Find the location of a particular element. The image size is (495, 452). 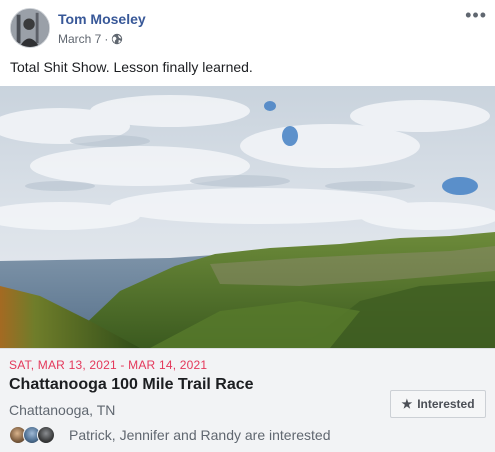

post-meta: March 7 · is located at coordinates (90, 39).